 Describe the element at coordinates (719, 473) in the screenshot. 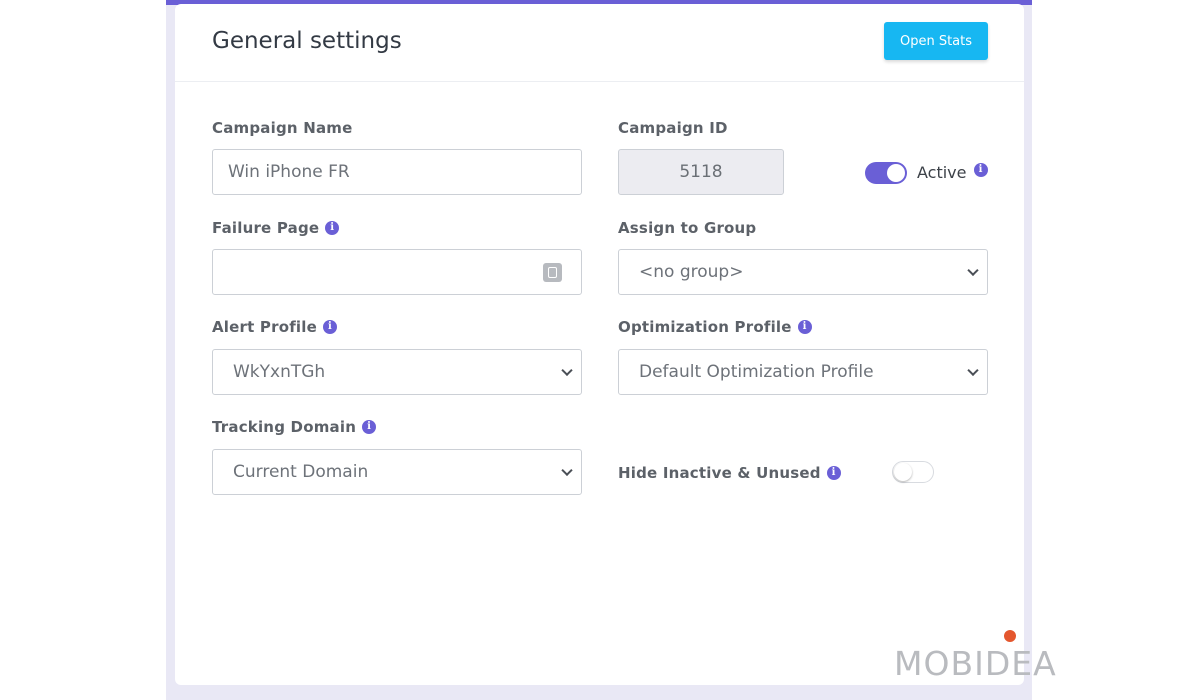

I see `hide-inactive-label-text: Hide Inactive & Unused` at that location.